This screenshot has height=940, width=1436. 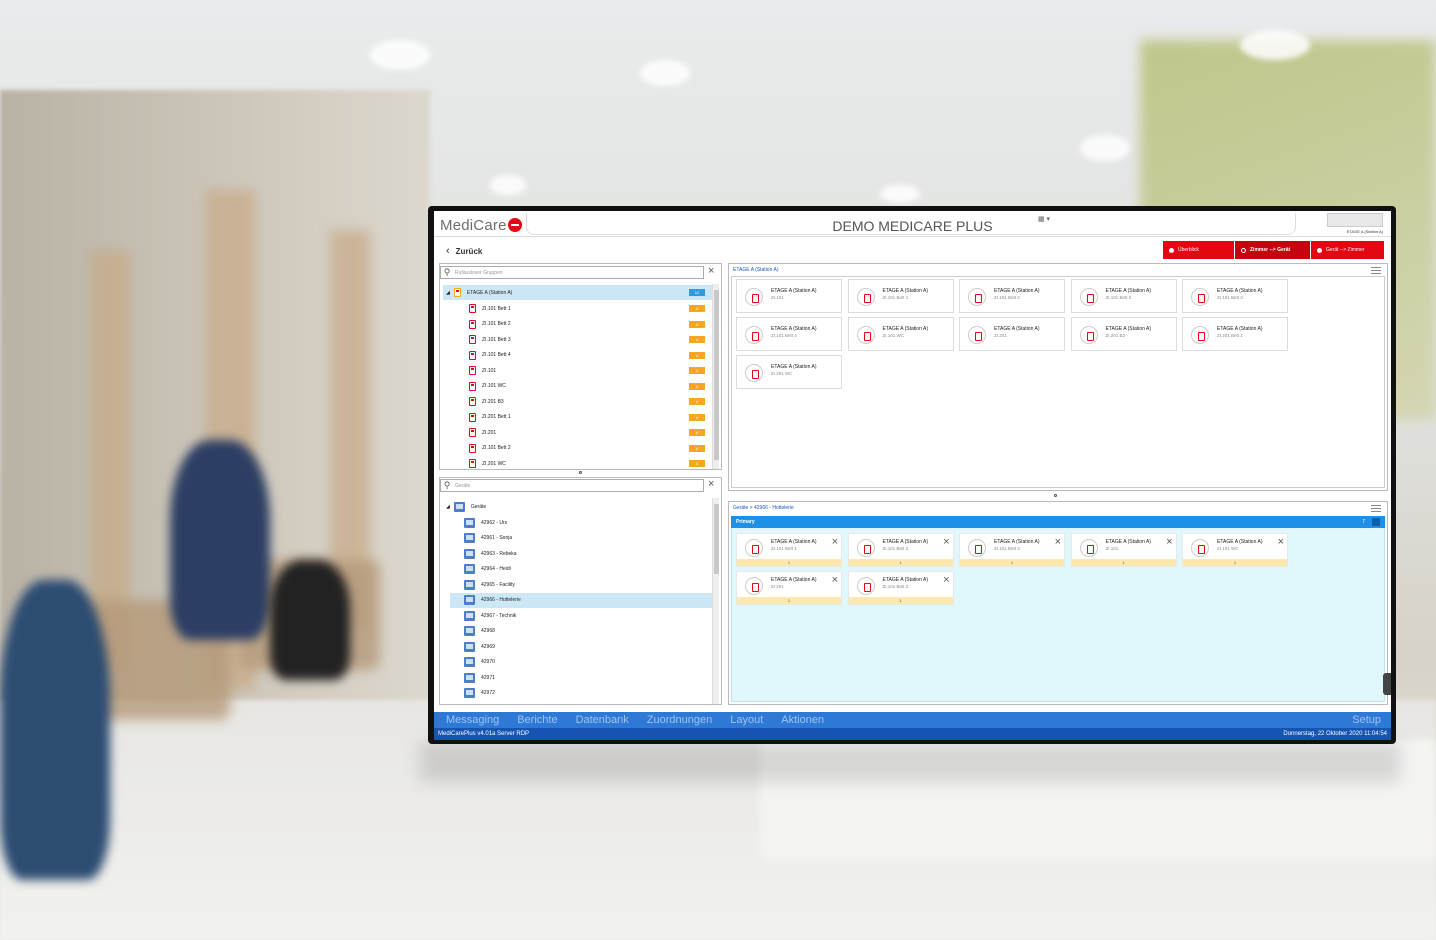 What do you see at coordinates (578, 355) in the screenshot?
I see `group-list-item: ZI.101 Bett 44` at bounding box center [578, 355].